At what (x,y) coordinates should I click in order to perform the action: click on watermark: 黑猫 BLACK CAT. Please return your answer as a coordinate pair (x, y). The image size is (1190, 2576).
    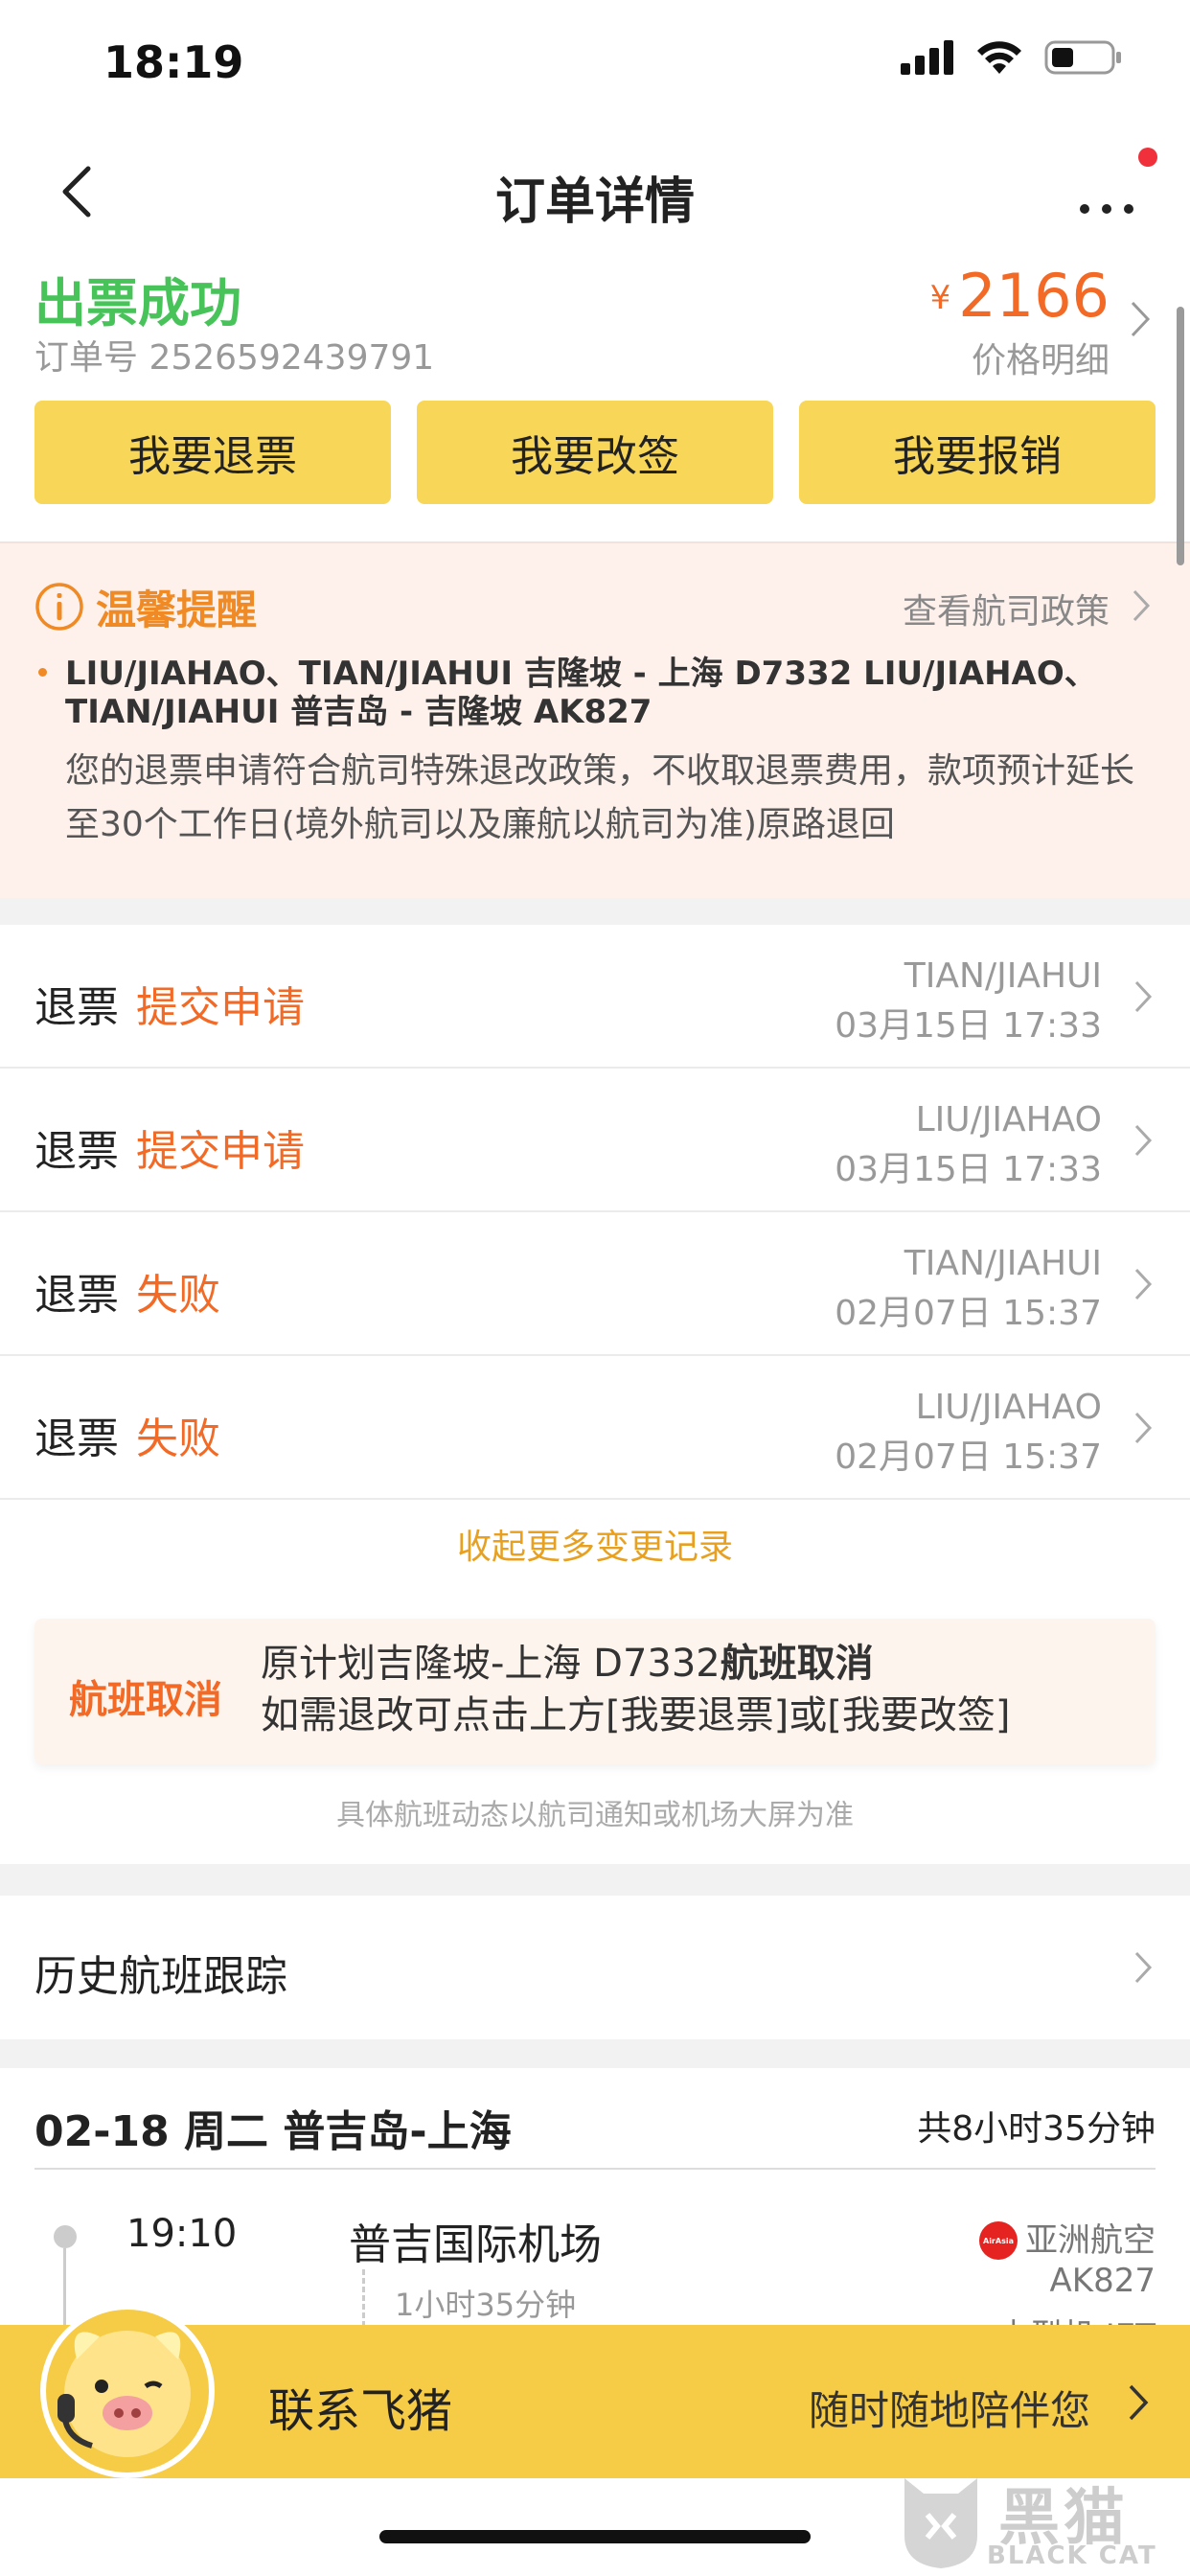
    Looking at the image, I should click on (1034, 2519).